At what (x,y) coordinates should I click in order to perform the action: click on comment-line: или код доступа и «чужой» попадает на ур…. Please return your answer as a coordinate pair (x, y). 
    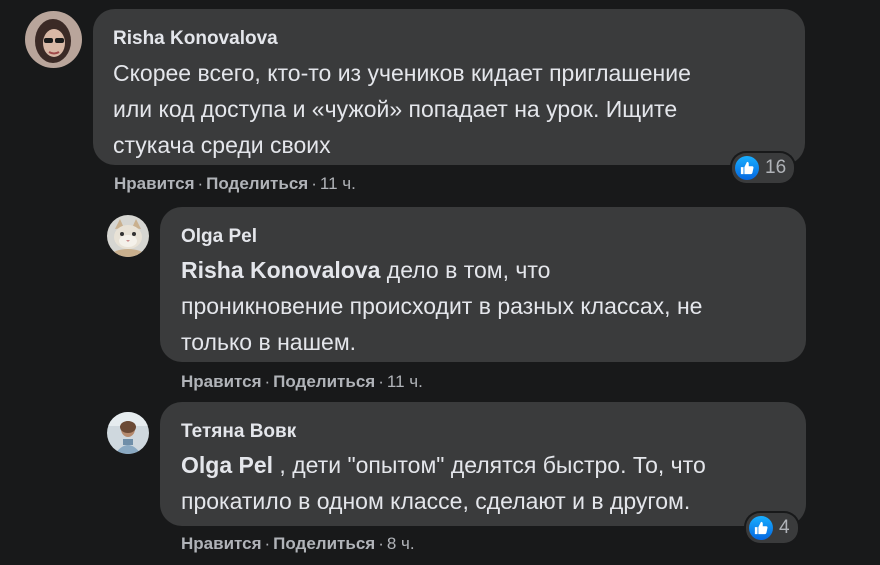
    Looking at the image, I should click on (395, 109).